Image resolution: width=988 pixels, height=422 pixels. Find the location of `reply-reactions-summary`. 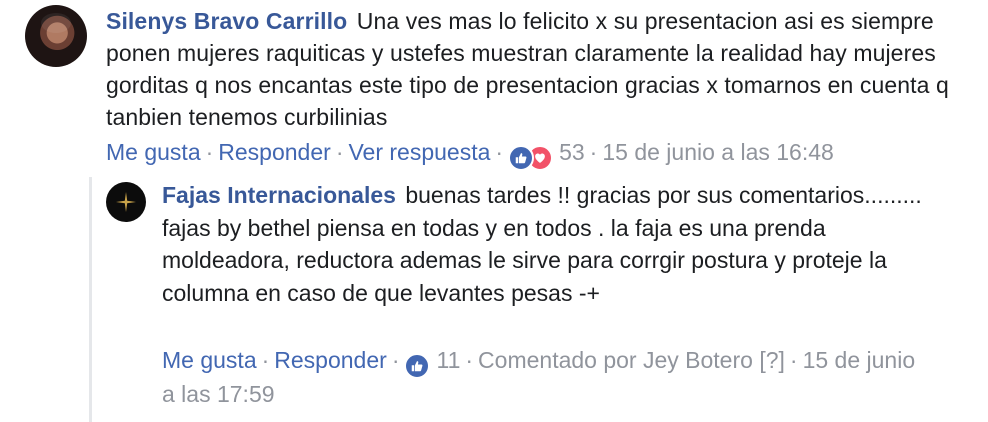

reply-reactions-summary is located at coordinates (417, 366).